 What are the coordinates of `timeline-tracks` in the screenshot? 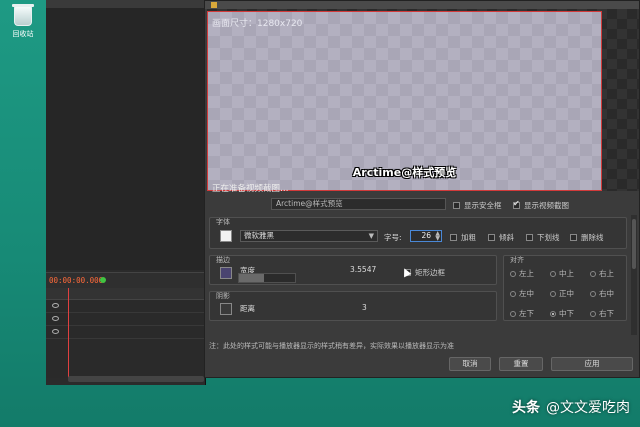 It's located at (126, 339).